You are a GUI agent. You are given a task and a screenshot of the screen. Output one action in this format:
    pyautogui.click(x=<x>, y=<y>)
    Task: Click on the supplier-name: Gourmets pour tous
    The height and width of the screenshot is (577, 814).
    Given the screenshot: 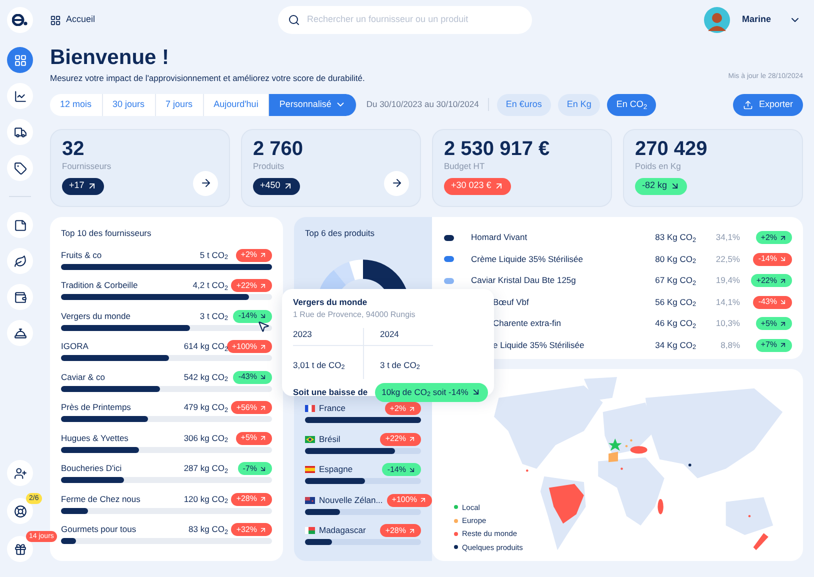 What is the action you would take?
    pyautogui.click(x=125, y=529)
    